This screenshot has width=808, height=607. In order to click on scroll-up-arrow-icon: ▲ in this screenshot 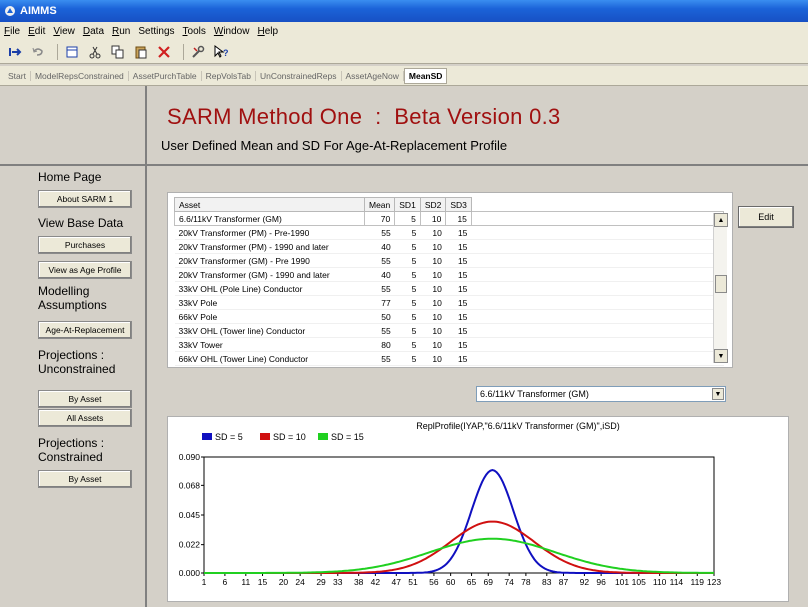, I will do `click(721, 220)`.